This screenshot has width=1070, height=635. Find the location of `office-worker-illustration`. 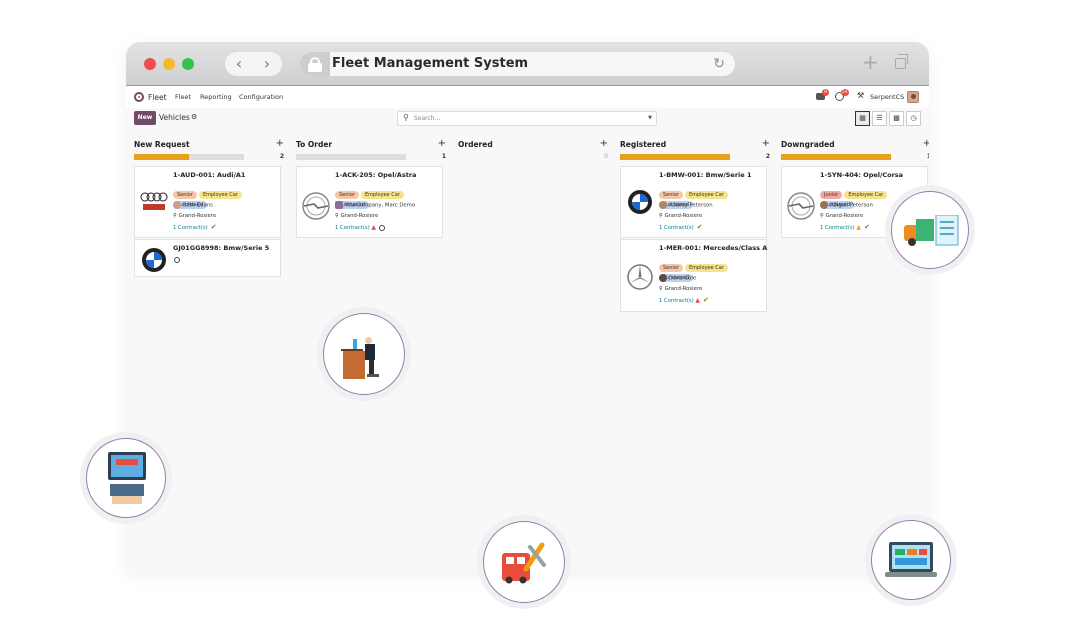

office-worker-illustration is located at coordinates (364, 354).